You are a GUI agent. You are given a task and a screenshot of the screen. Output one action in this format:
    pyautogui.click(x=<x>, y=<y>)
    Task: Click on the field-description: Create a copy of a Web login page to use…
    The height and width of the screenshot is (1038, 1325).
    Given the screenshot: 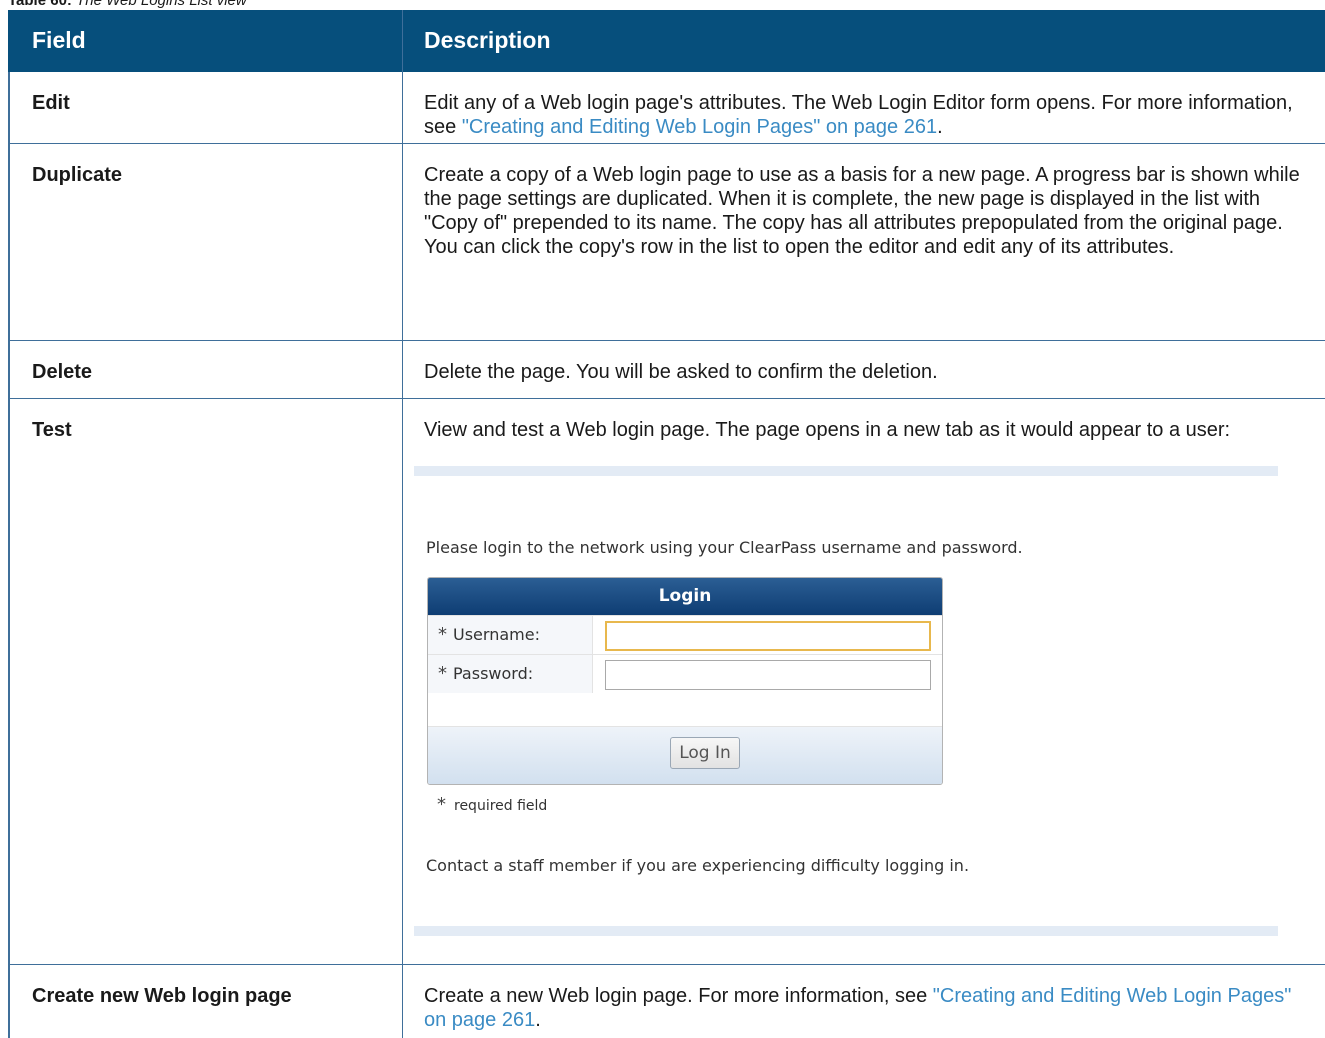 What is the action you would take?
    pyautogui.click(x=862, y=211)
    